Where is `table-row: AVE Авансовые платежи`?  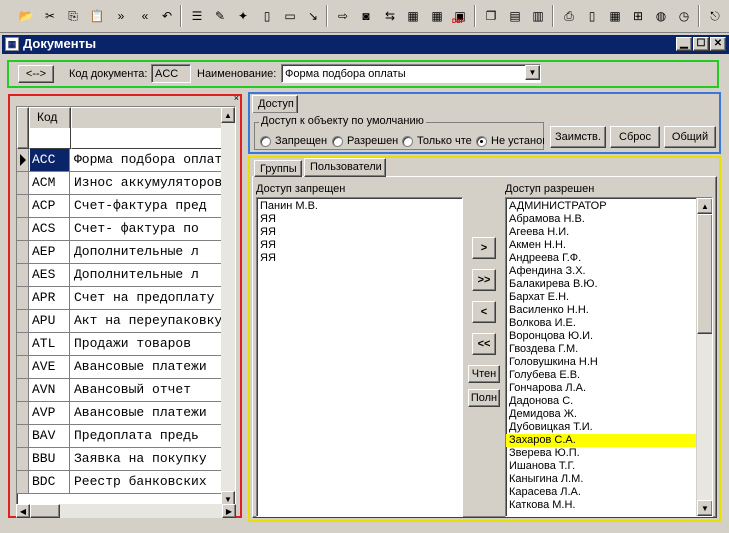 table-row: AVE Авансовые платежи is located at coordinates (126, 367).